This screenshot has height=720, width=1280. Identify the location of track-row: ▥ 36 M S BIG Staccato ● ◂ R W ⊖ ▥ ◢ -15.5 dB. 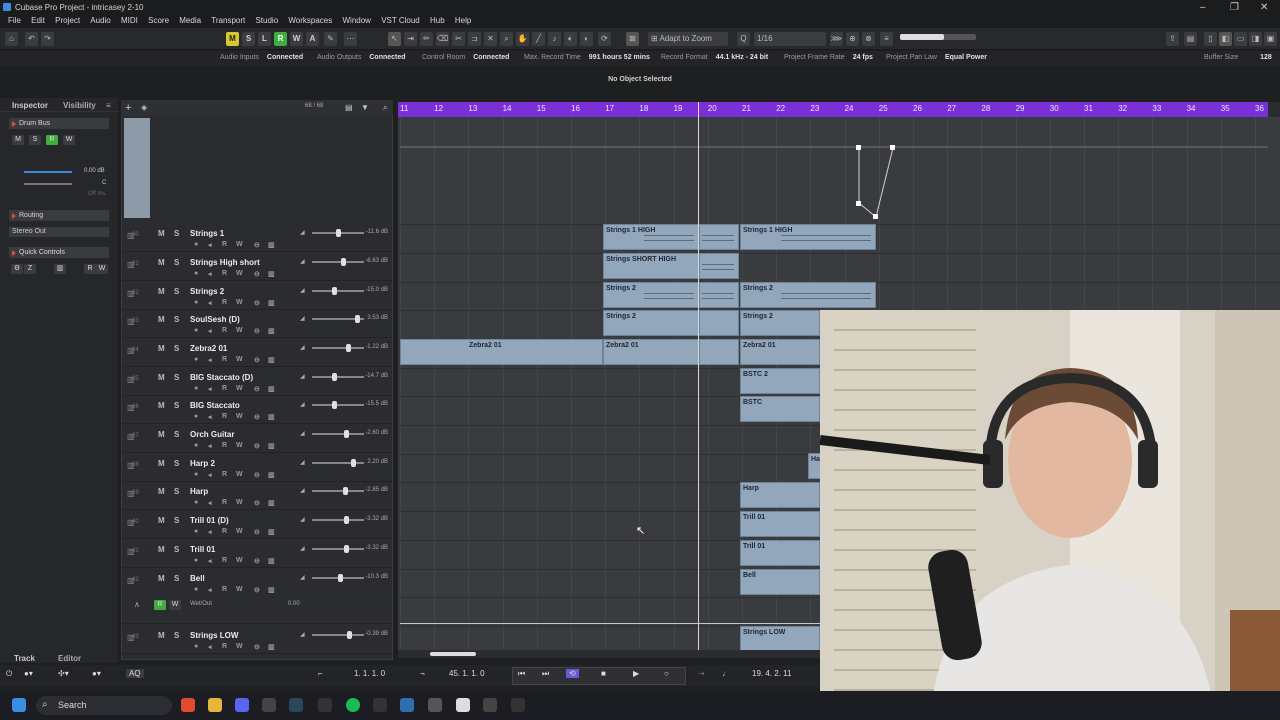
(257, 410).